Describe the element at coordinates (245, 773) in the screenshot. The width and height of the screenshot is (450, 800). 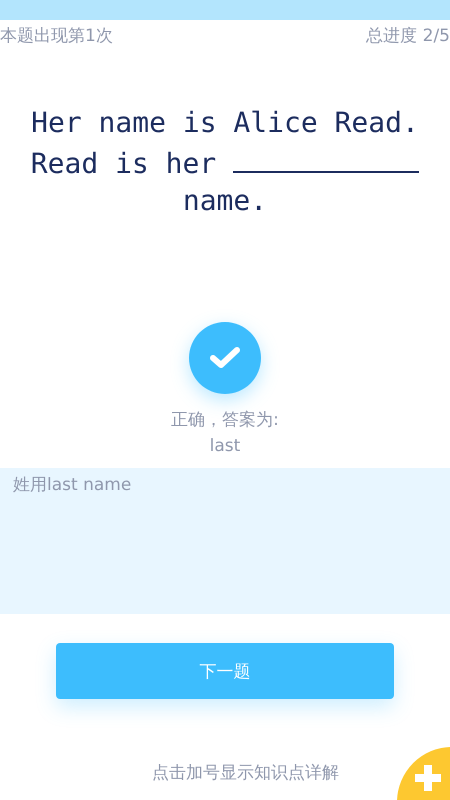
I see `hint-text: 点击加号显示知识点详解` at that location.